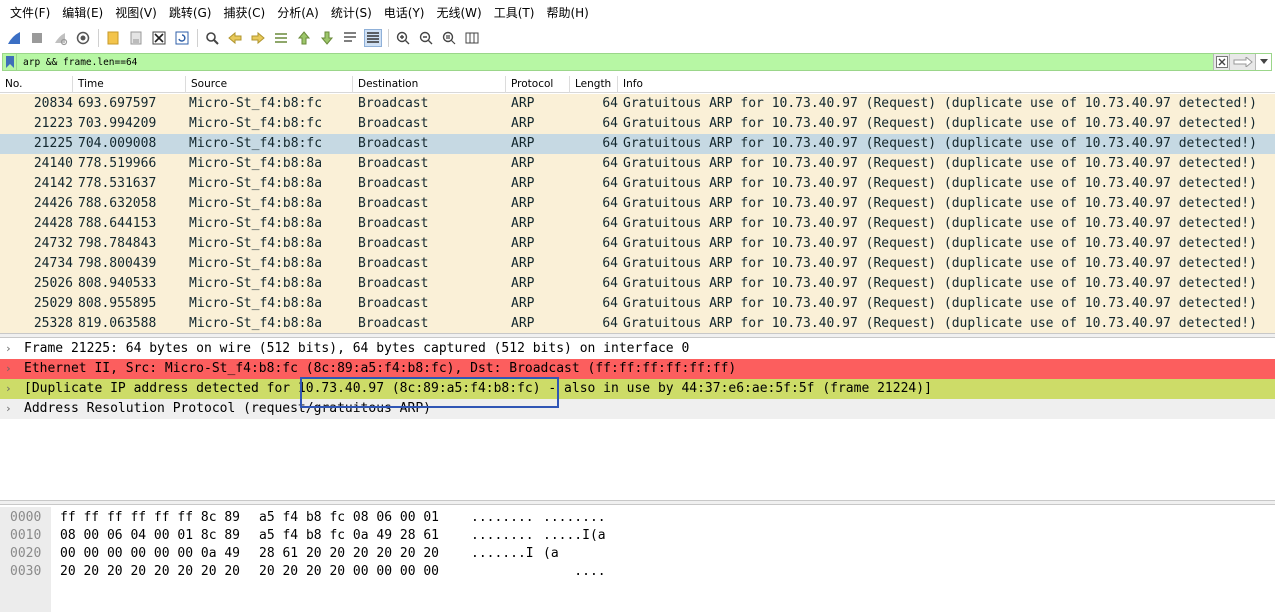 This screenshot has width=1275, height=612. What do you see at coordinates (10, 62) in the screenshot?
I see `filter-bookmark-icon` at bounding box center [10, 62].